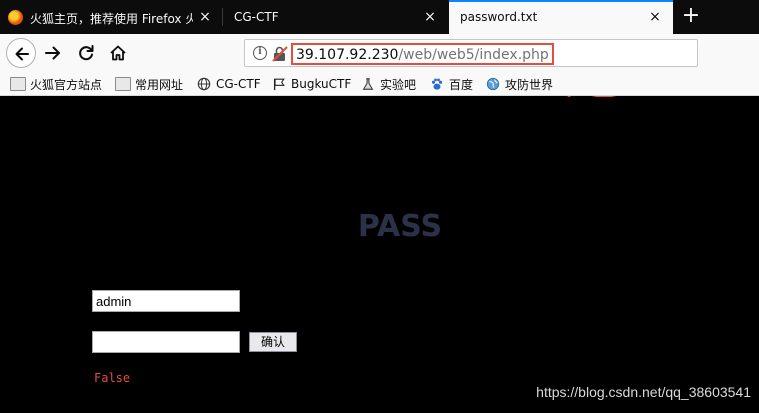 The image size is (759, 413). Describe the element at coordinates (691, 17) in the screenshot. I see `new-tab-button: +` at that location.